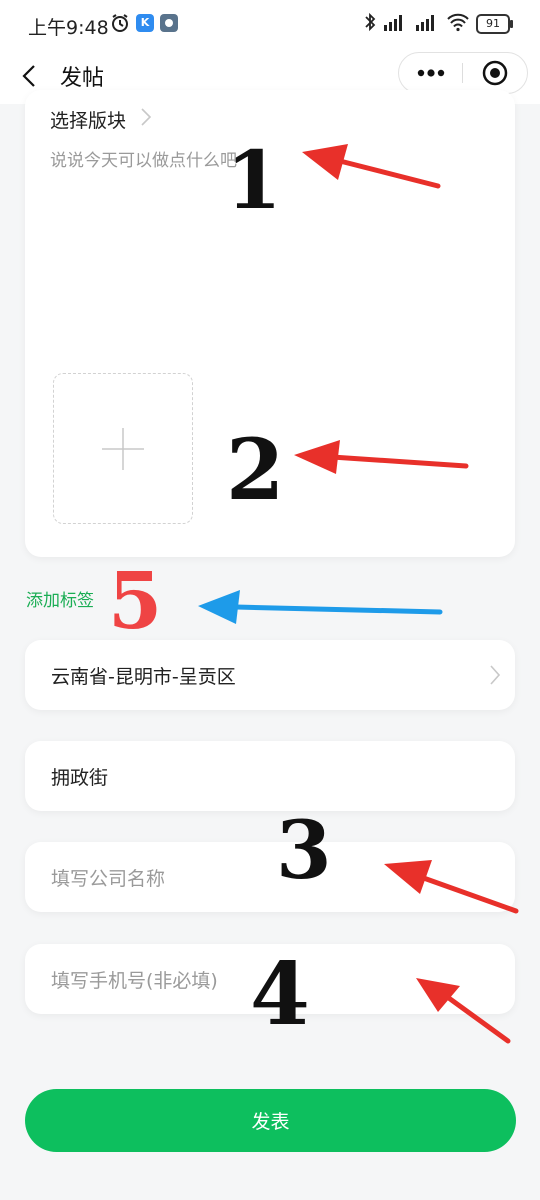 Image resolution: width=540 pixels, height=1200 pixels. What do you see at coordinates (270, 1120) in the screenshot?
I see `publish-button: 发表` at bounding box center [270, 1120].